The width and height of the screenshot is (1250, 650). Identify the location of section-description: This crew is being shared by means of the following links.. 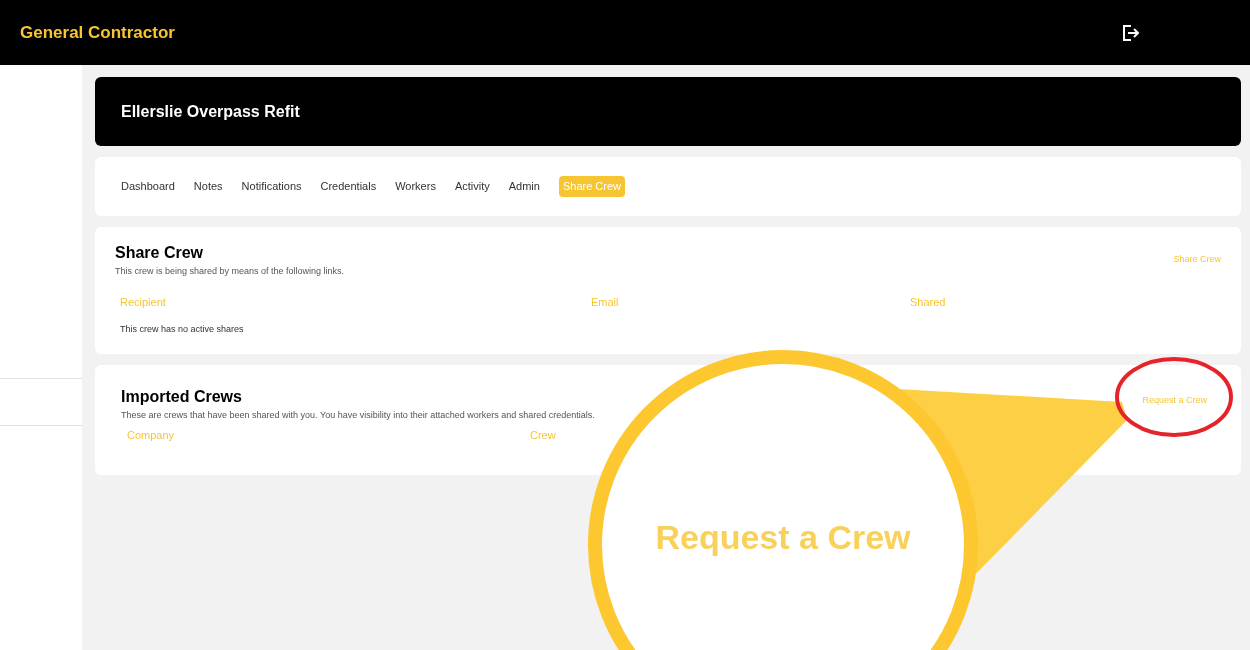
(230, 271).